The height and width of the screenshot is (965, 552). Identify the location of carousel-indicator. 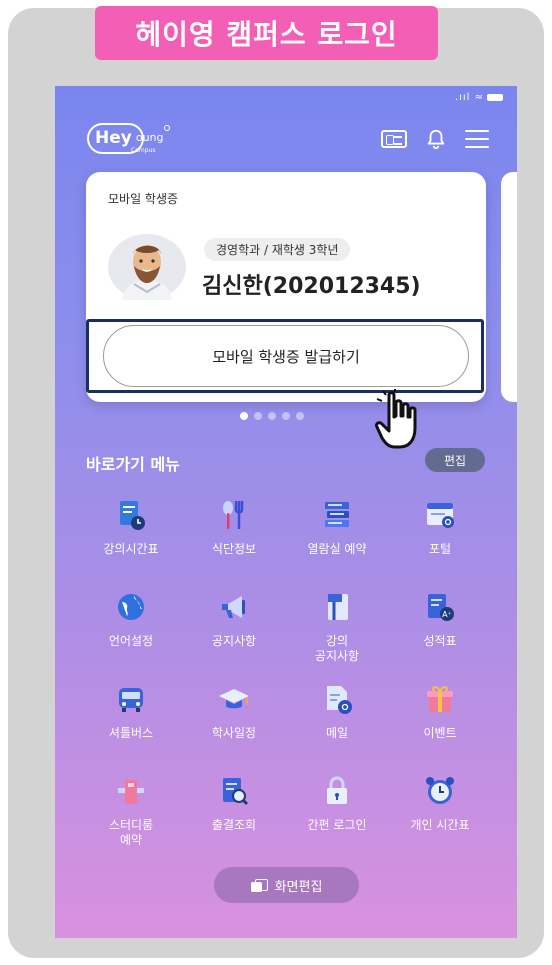
(272, 416).